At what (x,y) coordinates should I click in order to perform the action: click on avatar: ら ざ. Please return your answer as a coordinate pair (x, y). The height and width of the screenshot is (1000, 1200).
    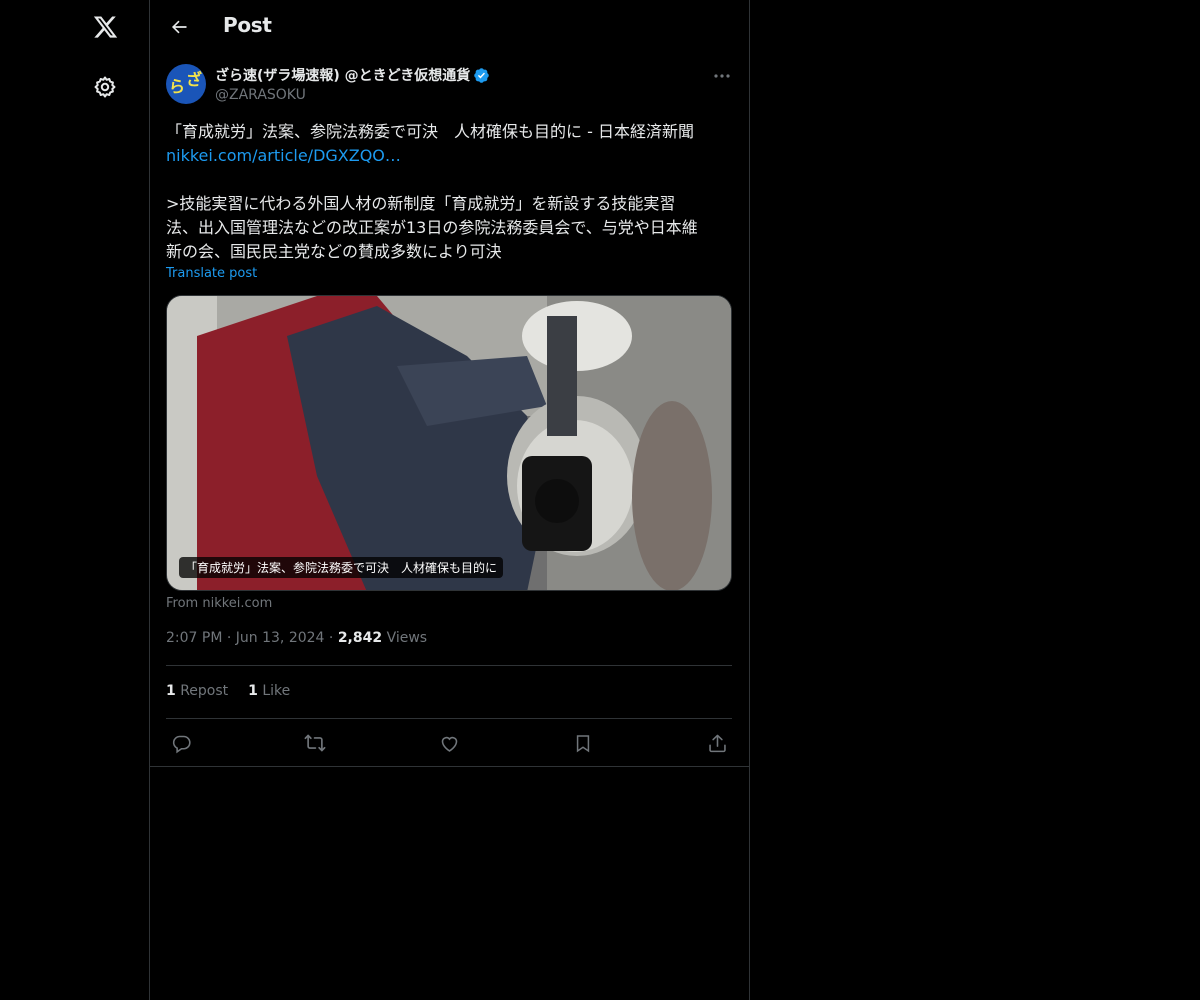
    Looking at the image, I should click on (186, 84).